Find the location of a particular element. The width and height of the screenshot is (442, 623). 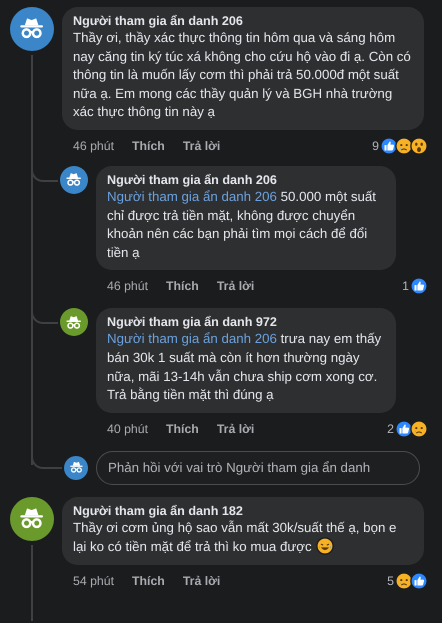

comment-text: Người tham gia ẩn danh 206 50.000 một suất chỉ được trả tiền mặt, không được chuyển khoản nên các bạn phải tìm mọi cách để đổi tiền ạ is located at coordinates (242, 225).